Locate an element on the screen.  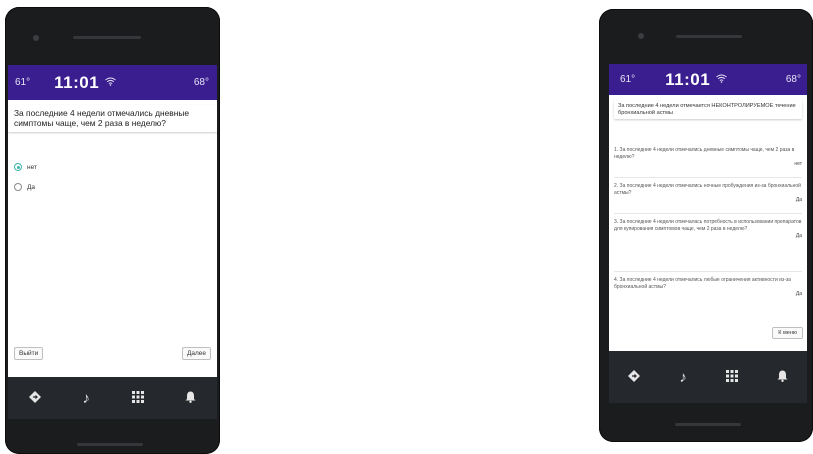
result-answer: нет is located at coordinates (798, 164).